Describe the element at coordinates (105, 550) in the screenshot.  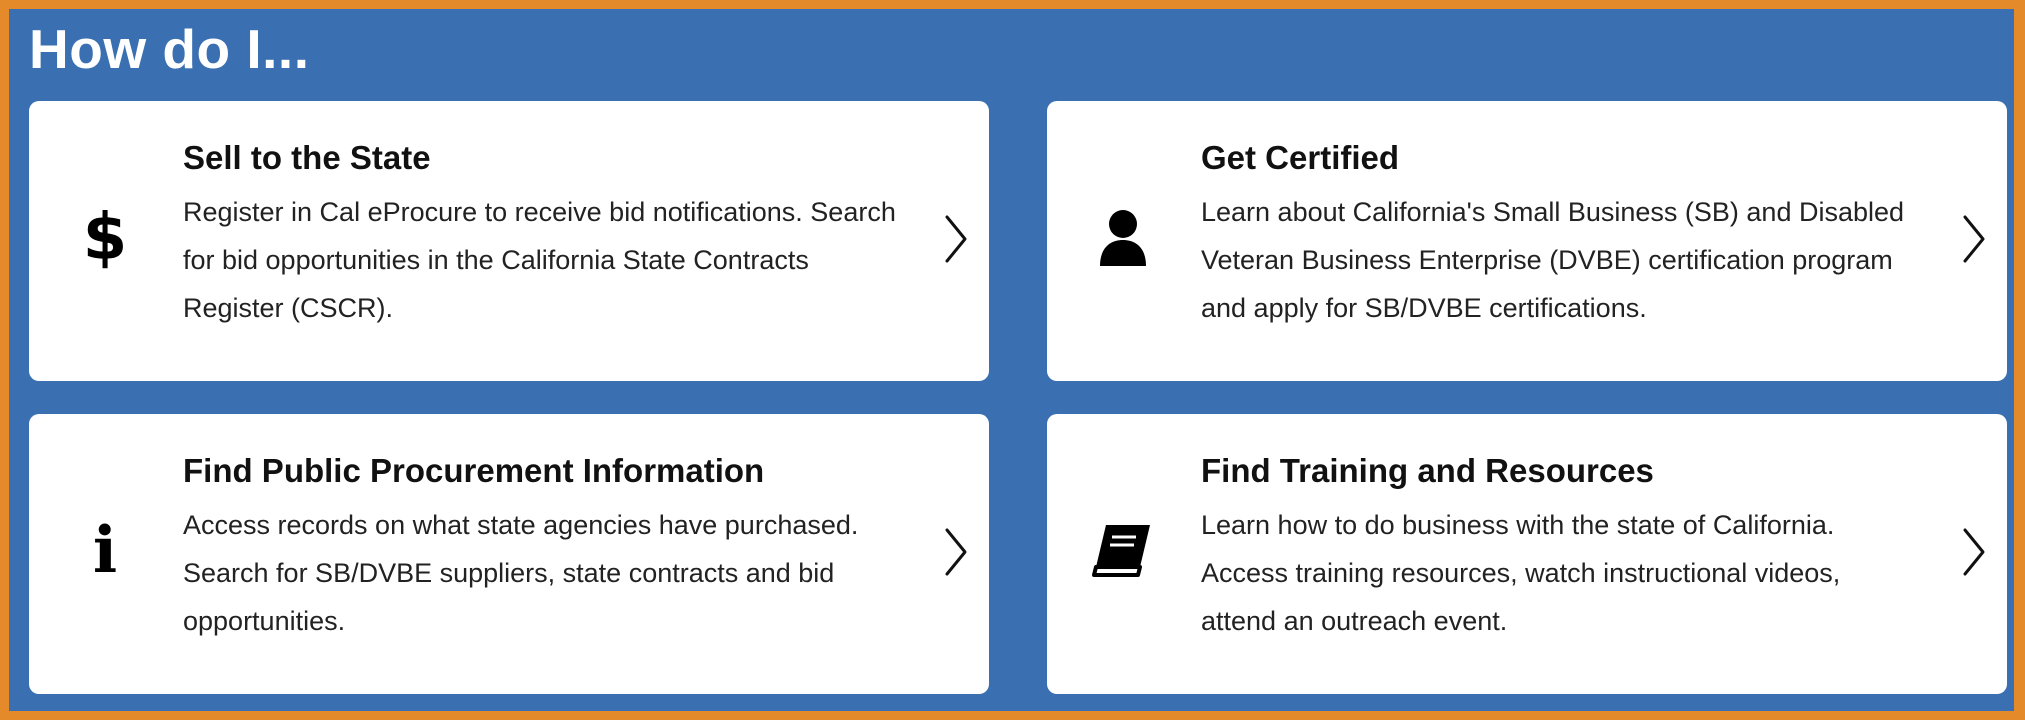
I see `info-icon: i` at that location.